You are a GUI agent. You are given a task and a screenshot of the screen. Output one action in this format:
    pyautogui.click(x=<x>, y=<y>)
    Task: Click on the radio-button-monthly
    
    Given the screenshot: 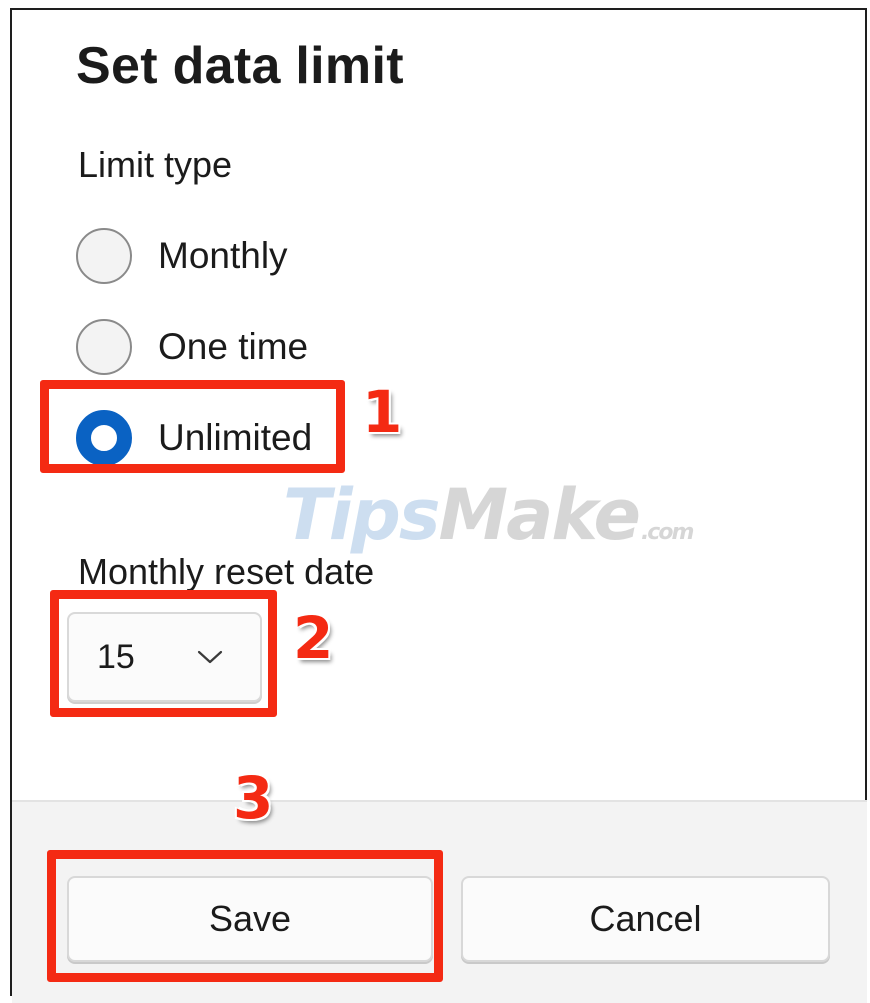 What is the action you would take?
    pyautogui.click(x=104, y=256)
    